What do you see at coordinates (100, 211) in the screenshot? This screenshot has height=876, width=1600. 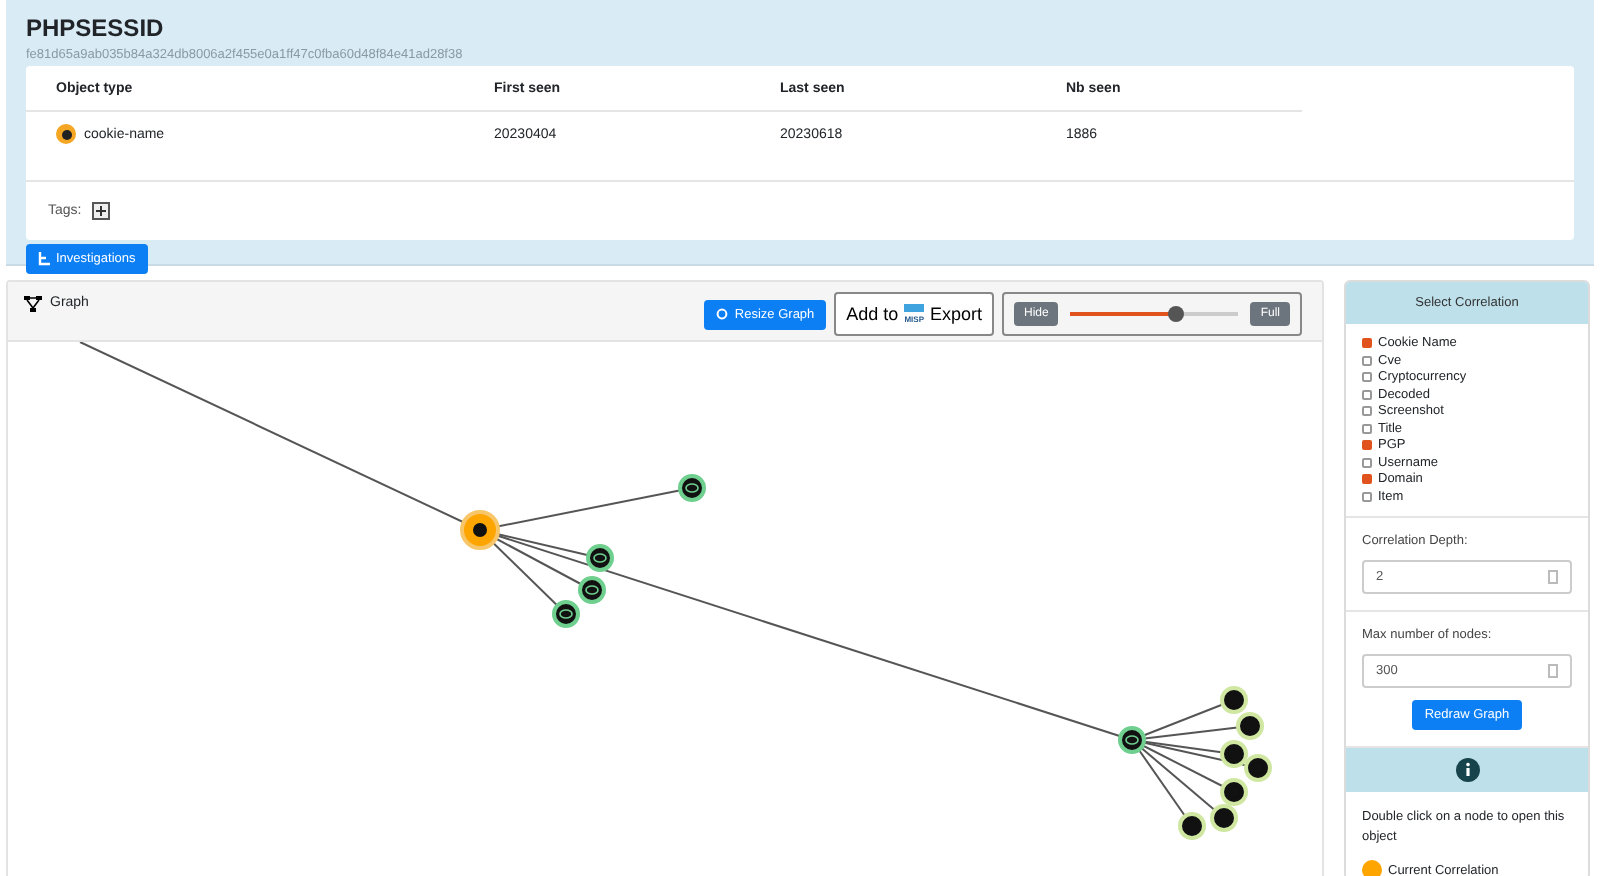 I see `add-tag-icon` at bounding box center [100, 211].